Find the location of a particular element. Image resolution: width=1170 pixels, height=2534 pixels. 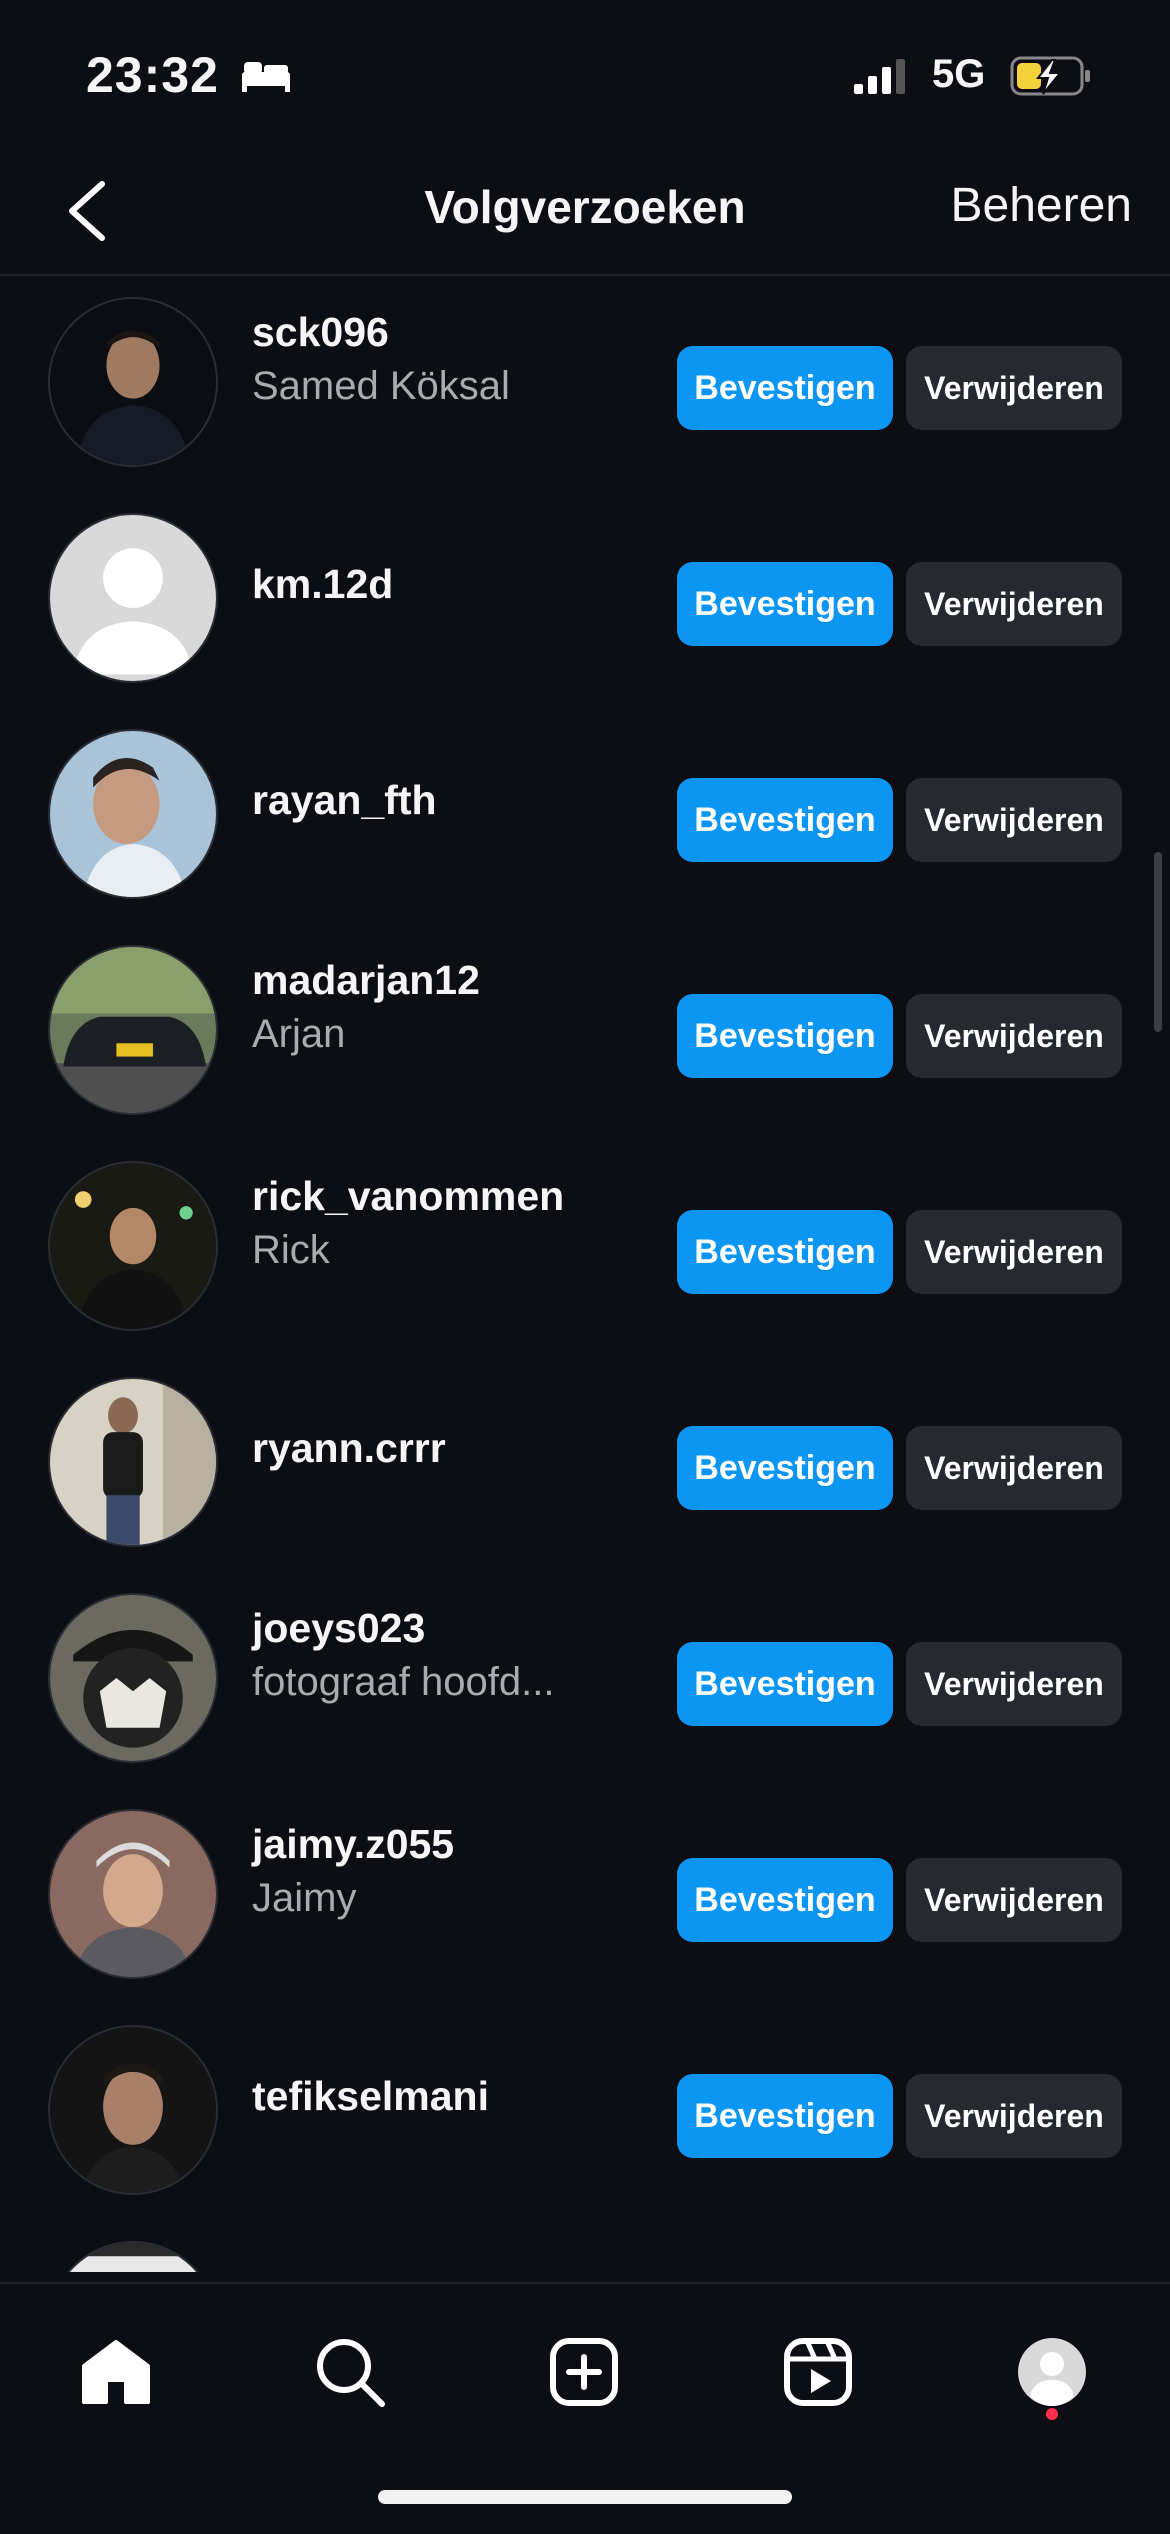

home-icon is located at coordinates (116, 2372).